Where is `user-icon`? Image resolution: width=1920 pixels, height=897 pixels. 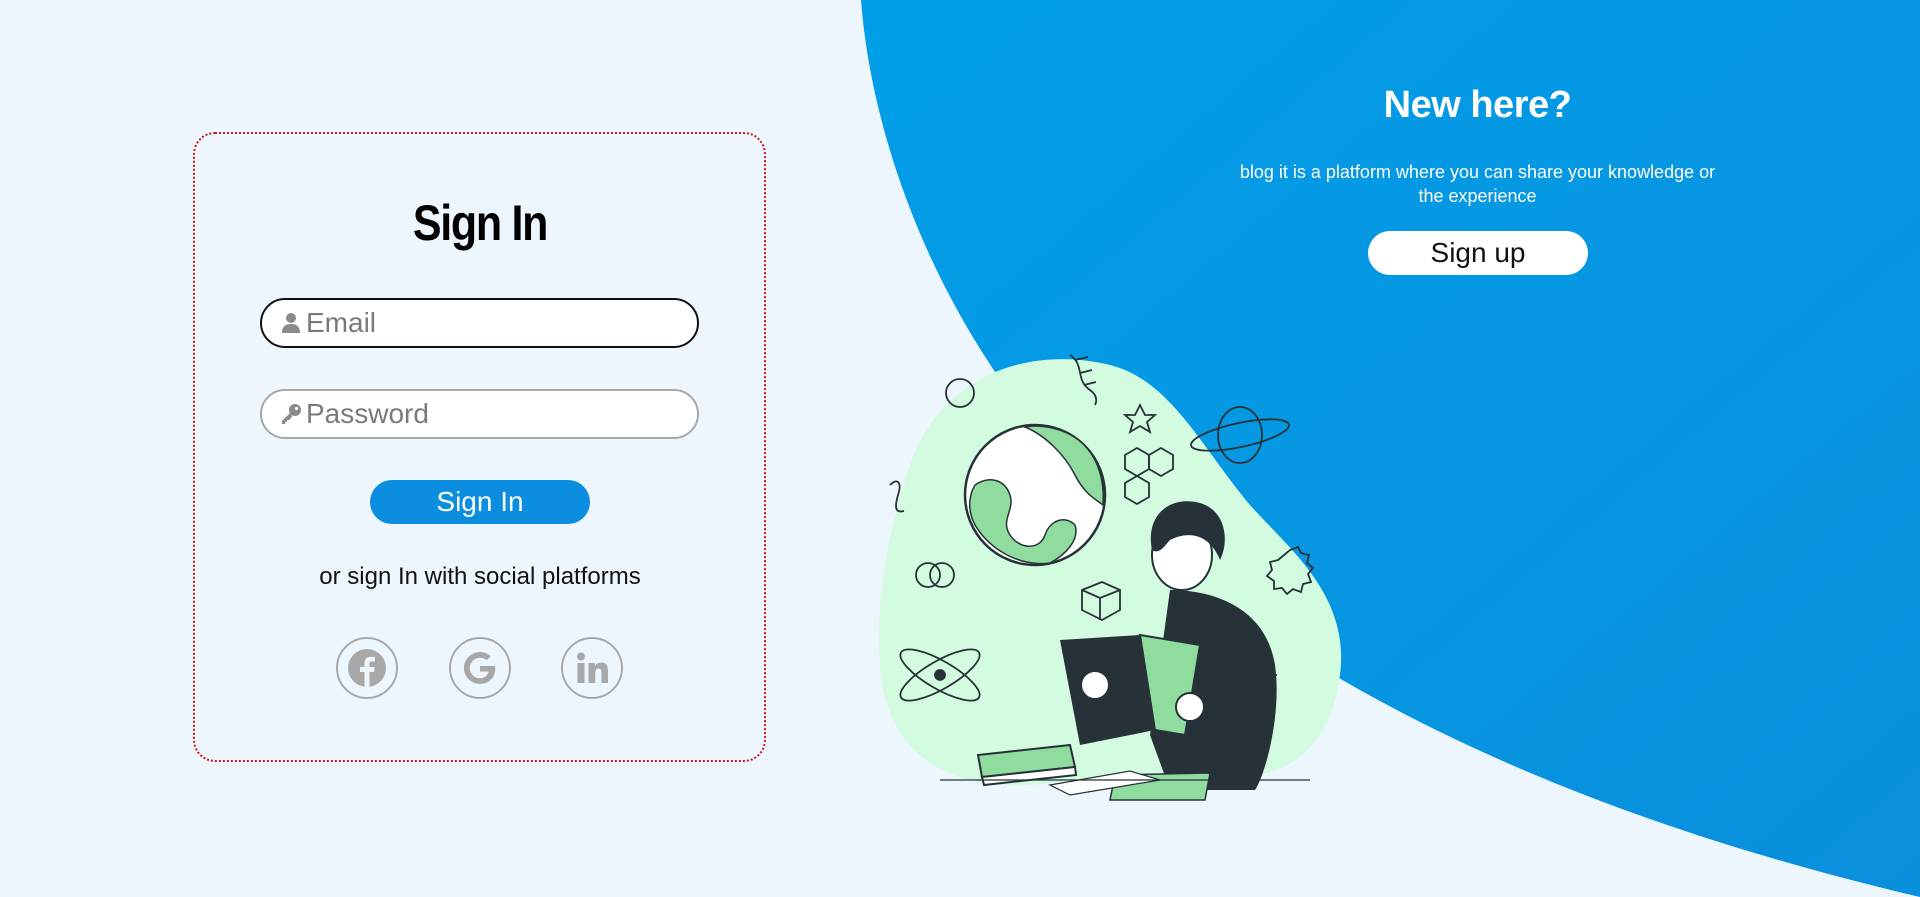 user-icon is located at coordinates (291, 323).